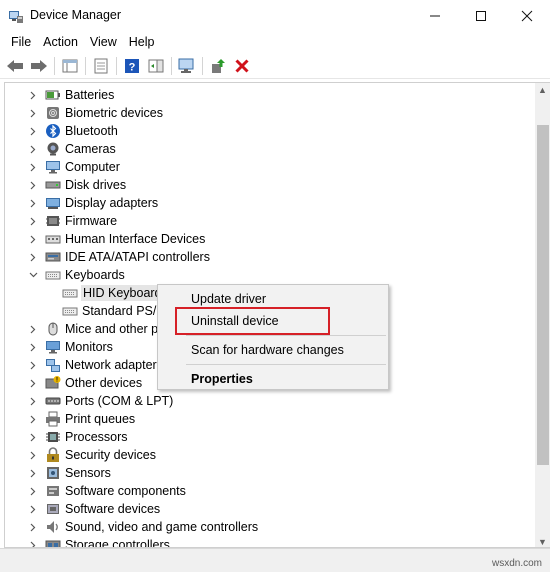 Image resolution: width=550 pixels, height=572 pixels. What do you see at coordinates (273, 379) in the screenshot?
I see `menu-properties: Properties` at bounding box center [273, 379].